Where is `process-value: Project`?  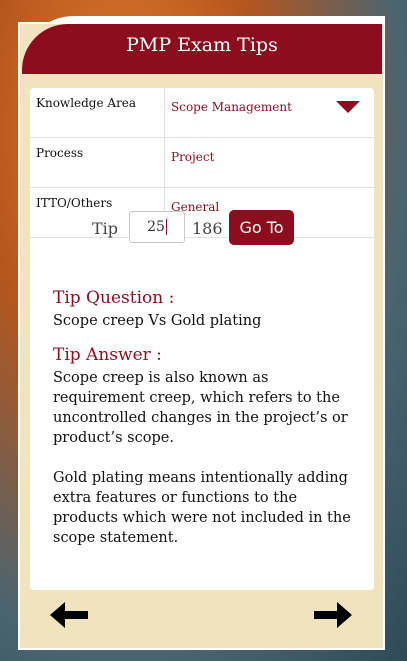 process-value: Project is located at coordinates (193, 157).